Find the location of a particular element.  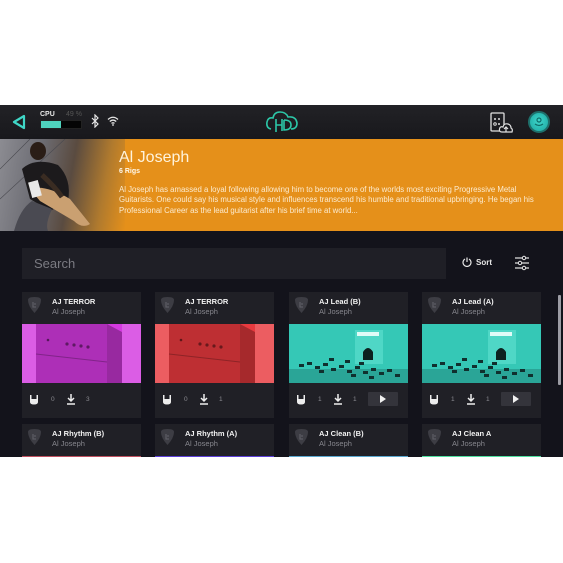

rig-card-header: AJ Clean (B) Al Joseph is located at coordinates (348, 440).